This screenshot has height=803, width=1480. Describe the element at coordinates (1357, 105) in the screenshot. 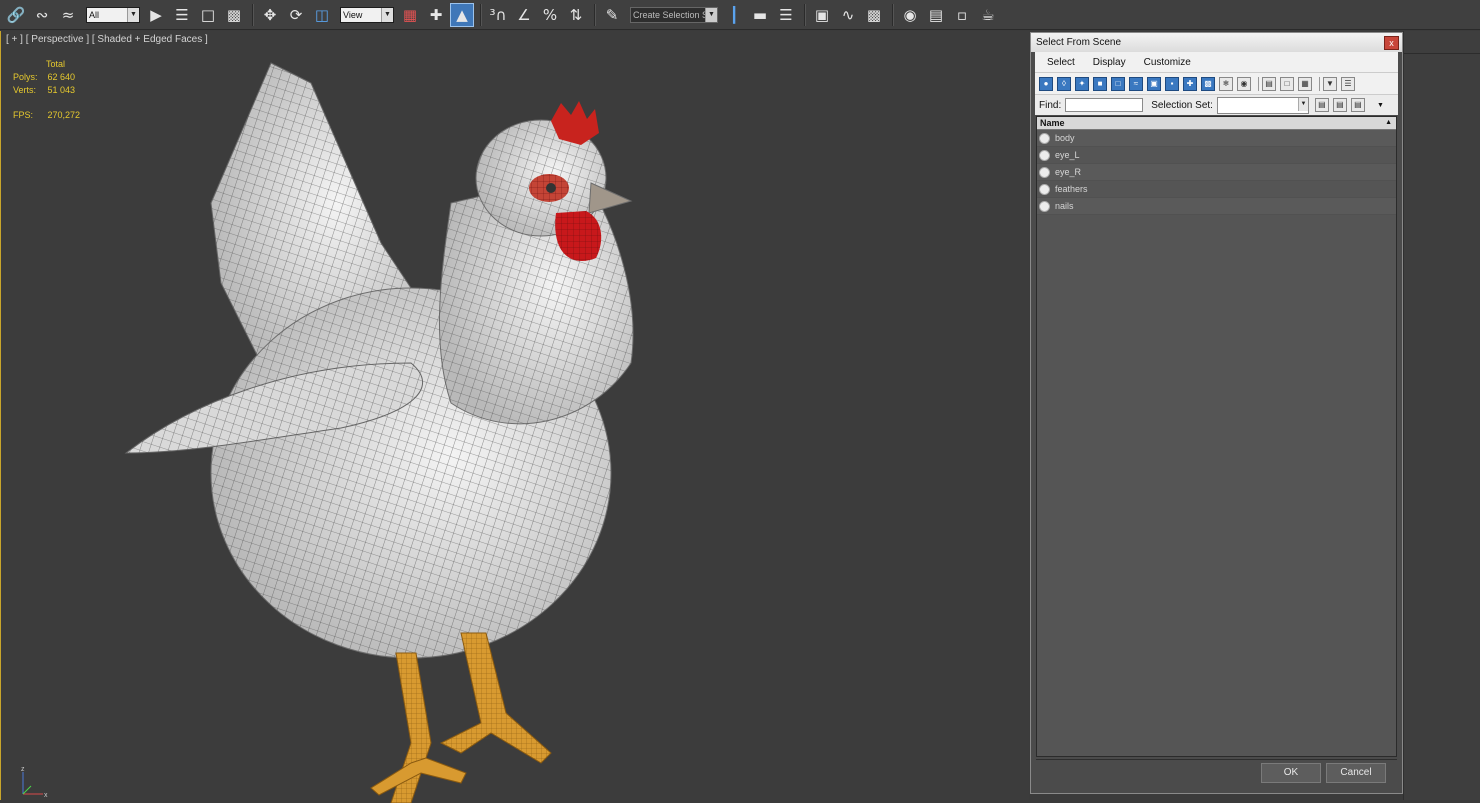

I see `remove-from-selection-set-icon: ▤` at that location.